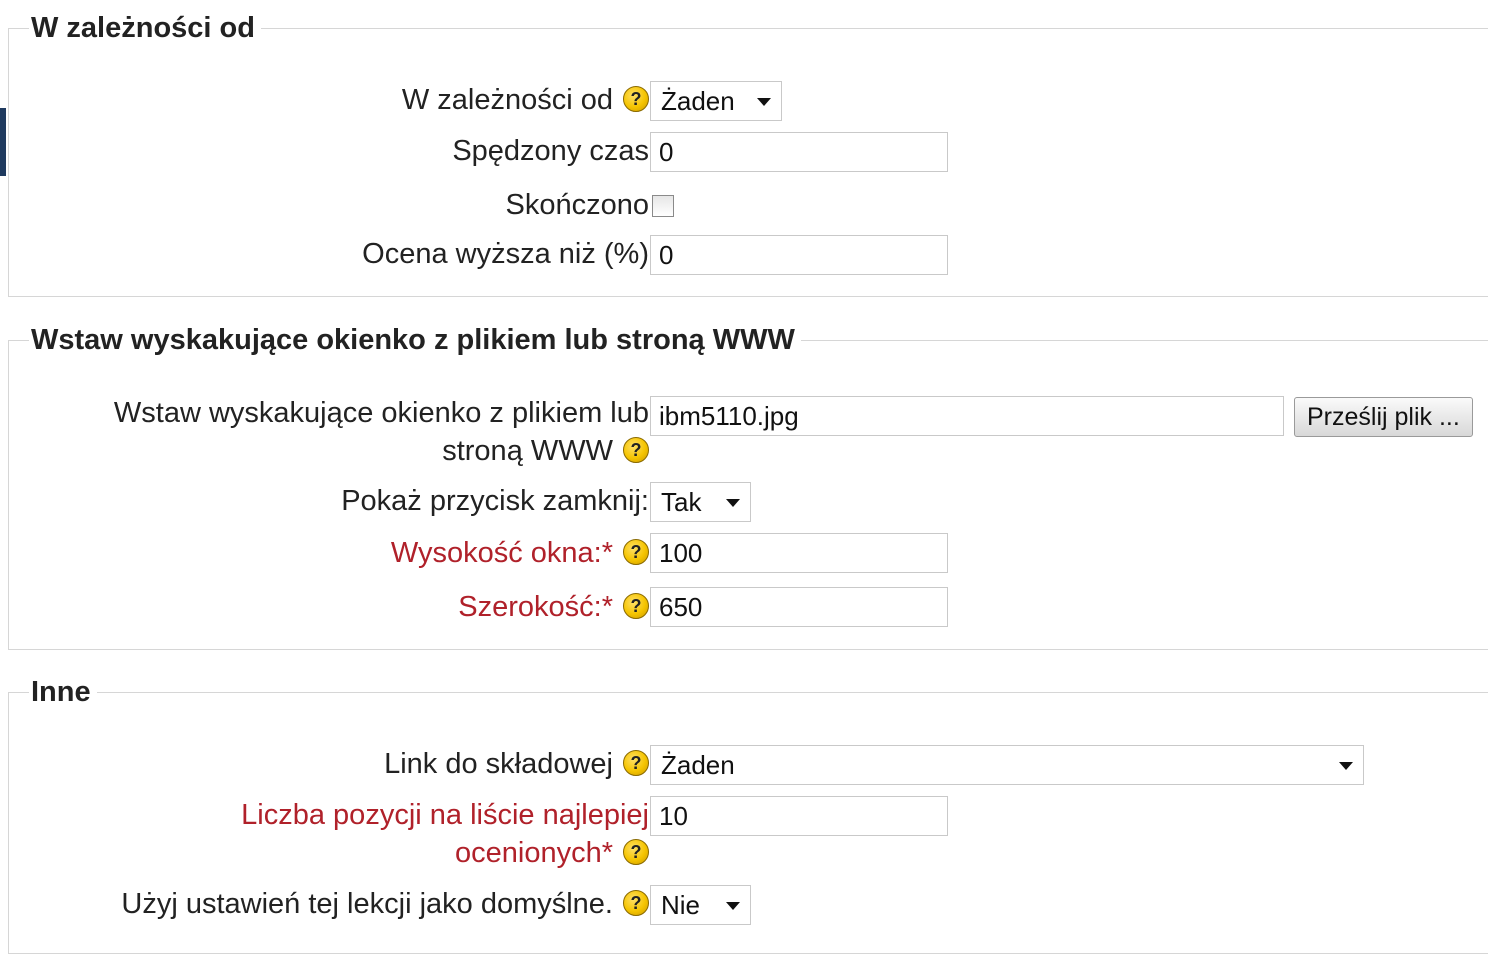 The width and height of the screenshot is (1488, 954). I want to click on grade-better-label: Ocena wyższa niż (%), so click(505, 254).